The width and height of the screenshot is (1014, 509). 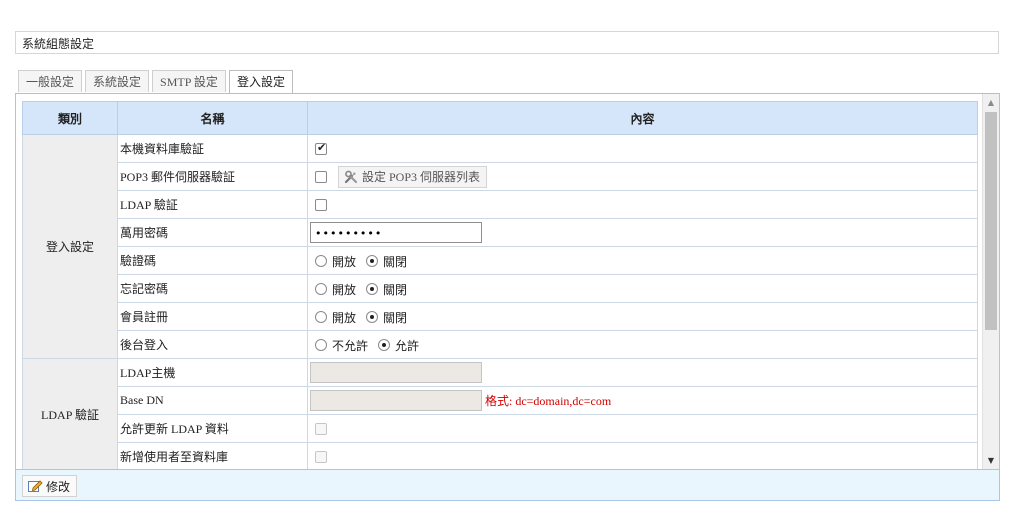 I want to click on row-name: 本機資料庫驗証, so click(x=212, y=148).